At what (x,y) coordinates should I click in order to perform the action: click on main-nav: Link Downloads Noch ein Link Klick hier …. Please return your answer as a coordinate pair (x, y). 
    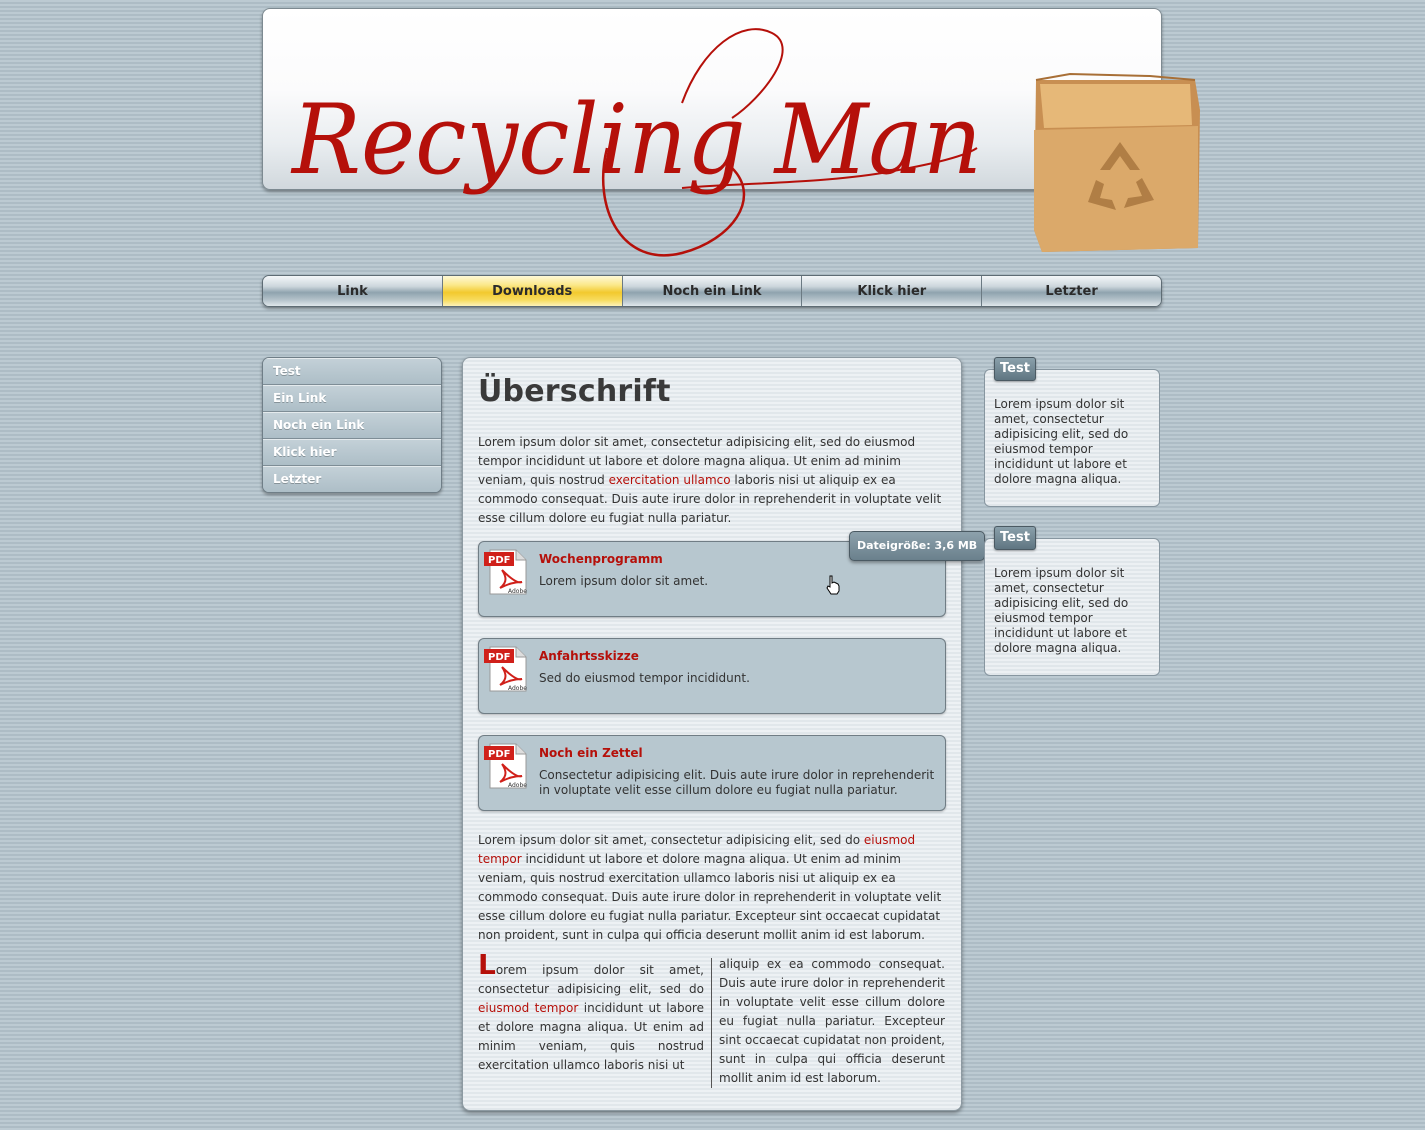
    Looking at the image, I should click on (712, 291).